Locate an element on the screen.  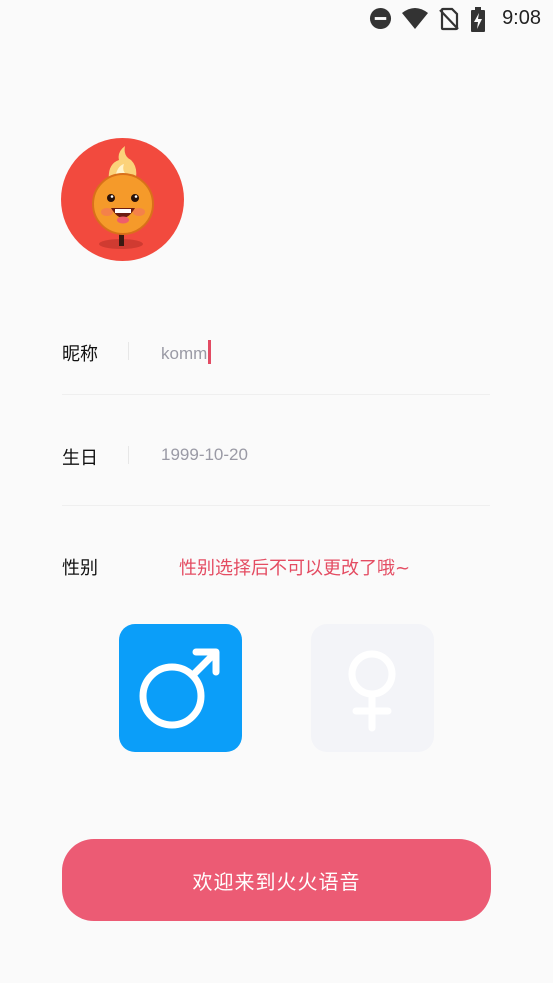
avatar is located at coordinates (122, 199).